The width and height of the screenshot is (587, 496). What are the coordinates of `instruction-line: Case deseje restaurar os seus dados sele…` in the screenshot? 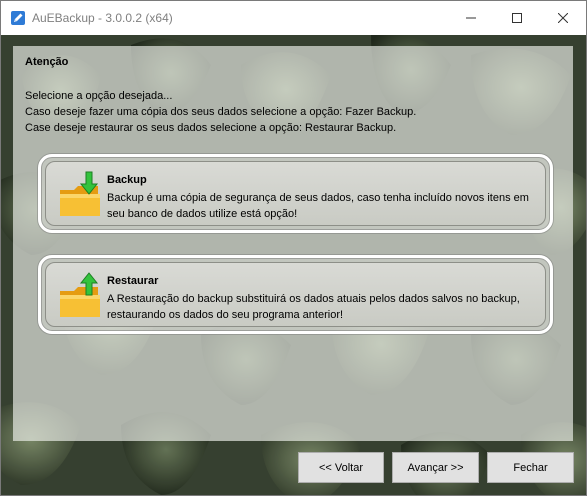 It's located at (211, 128).